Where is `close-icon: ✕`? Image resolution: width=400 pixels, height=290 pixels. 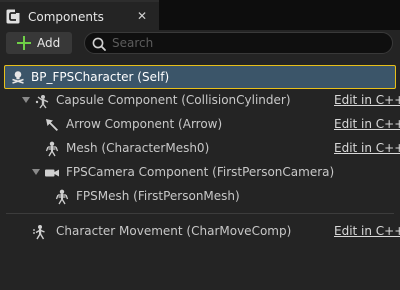 close-icon: ✕ is located at coordinates (142, 16).